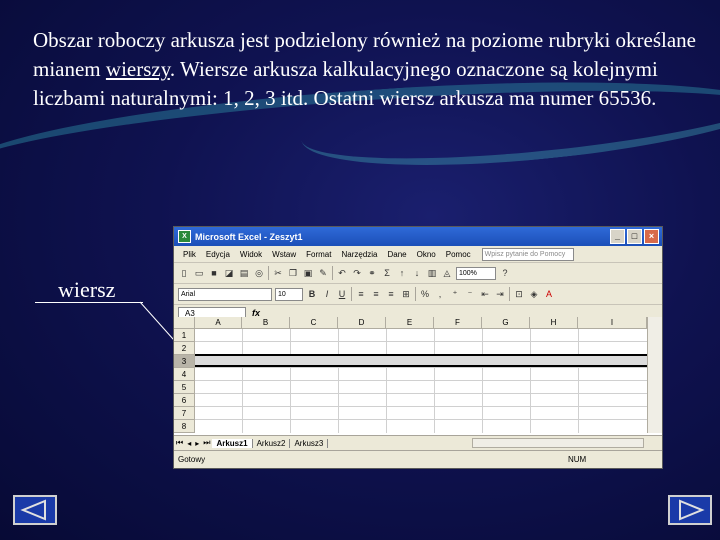  Describe the element at coordinates (318, 254) in the screenshot. I see `menu-format: Format` at that location.